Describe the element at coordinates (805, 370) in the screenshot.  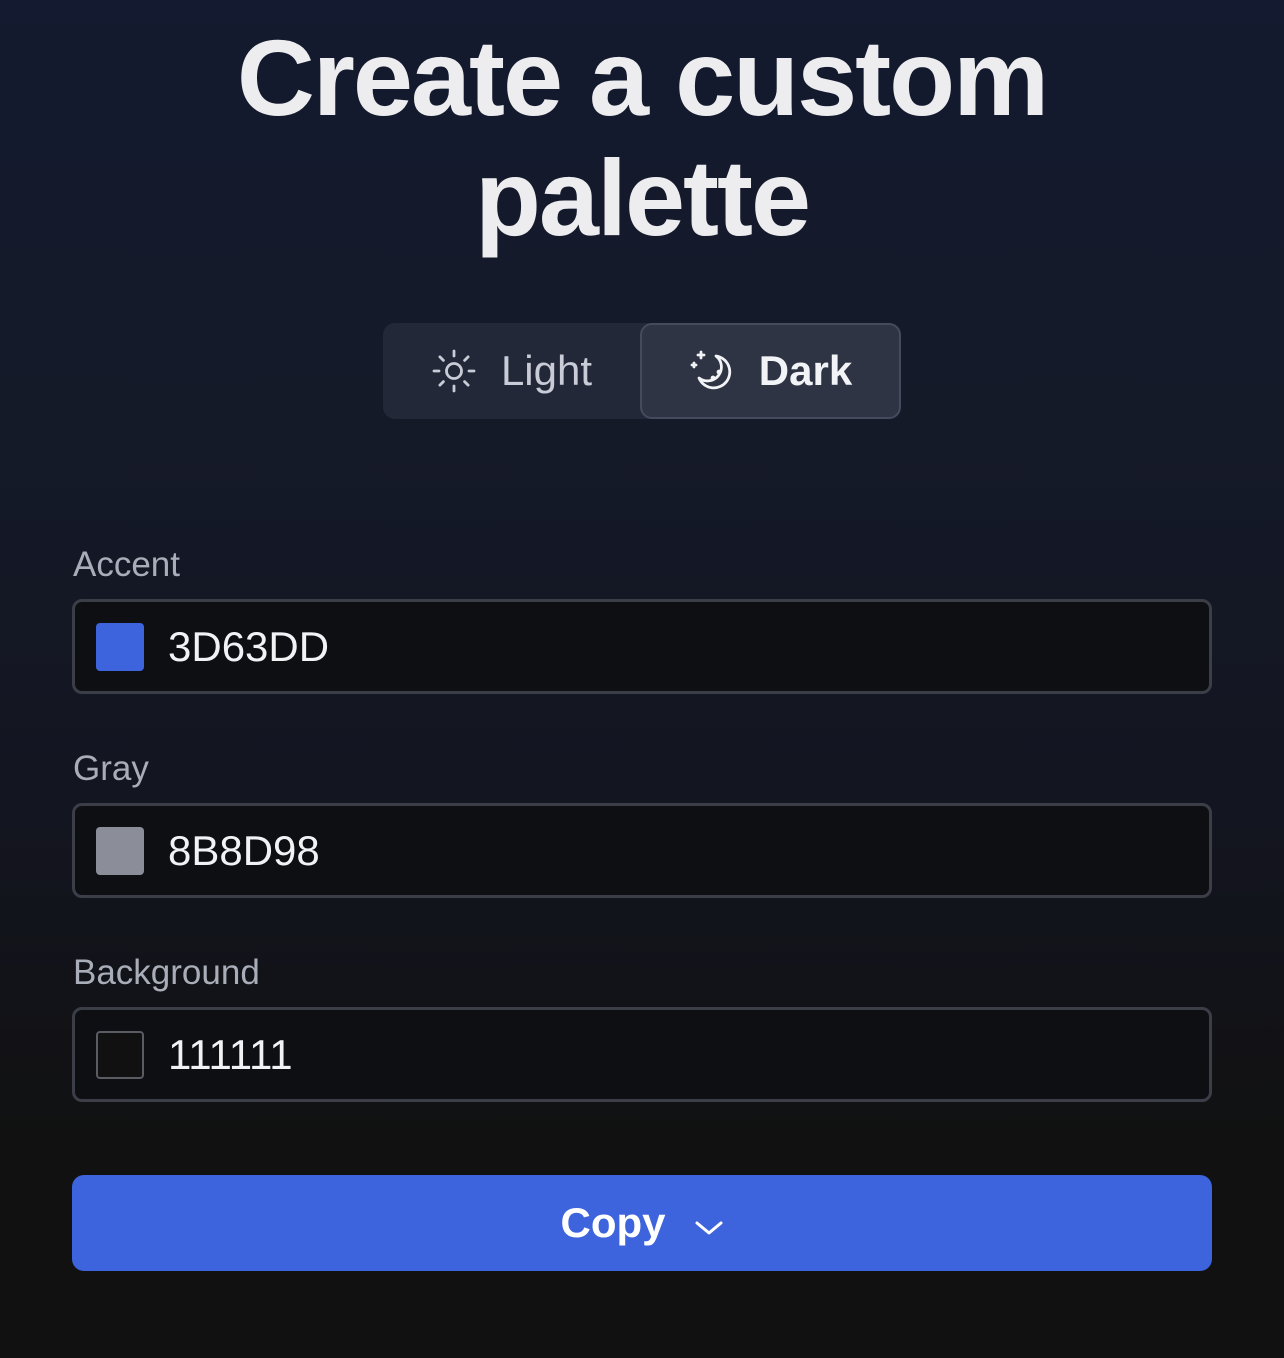
I see `dark-mode-label: Dark` at that location.